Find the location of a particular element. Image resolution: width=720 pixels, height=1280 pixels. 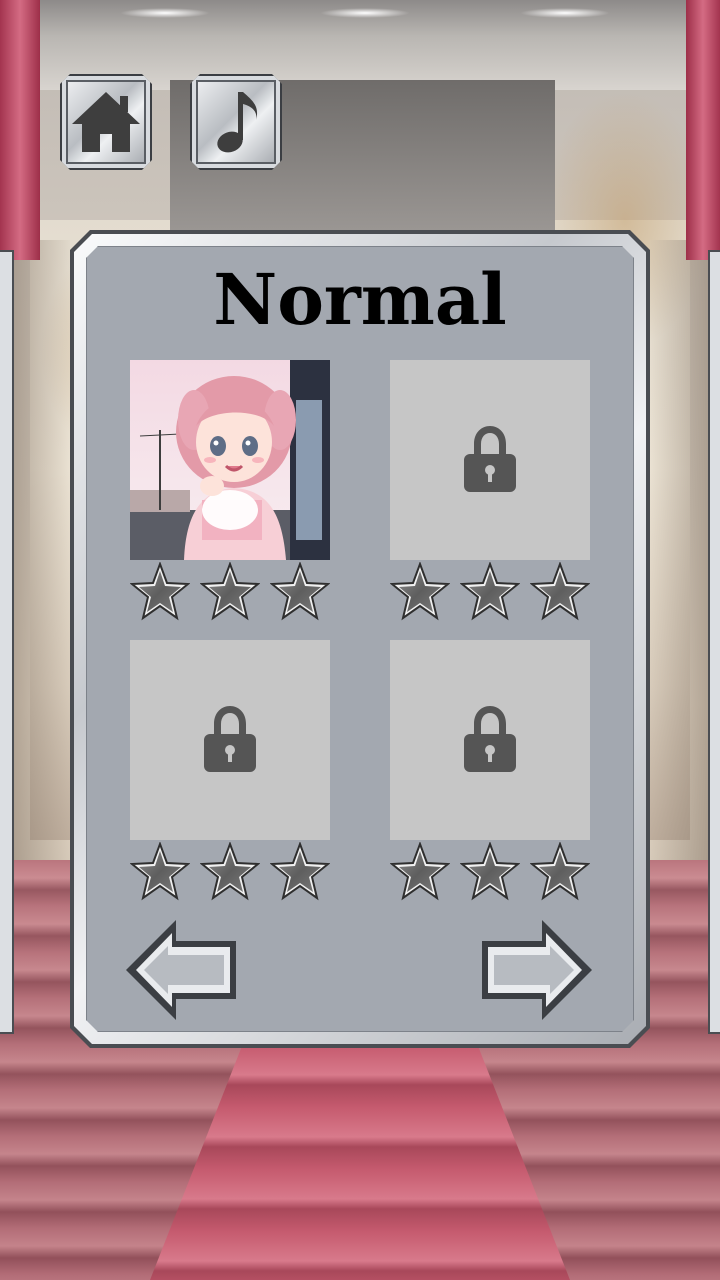

difficulty-title: Normal is located at coordinates (360, 299).